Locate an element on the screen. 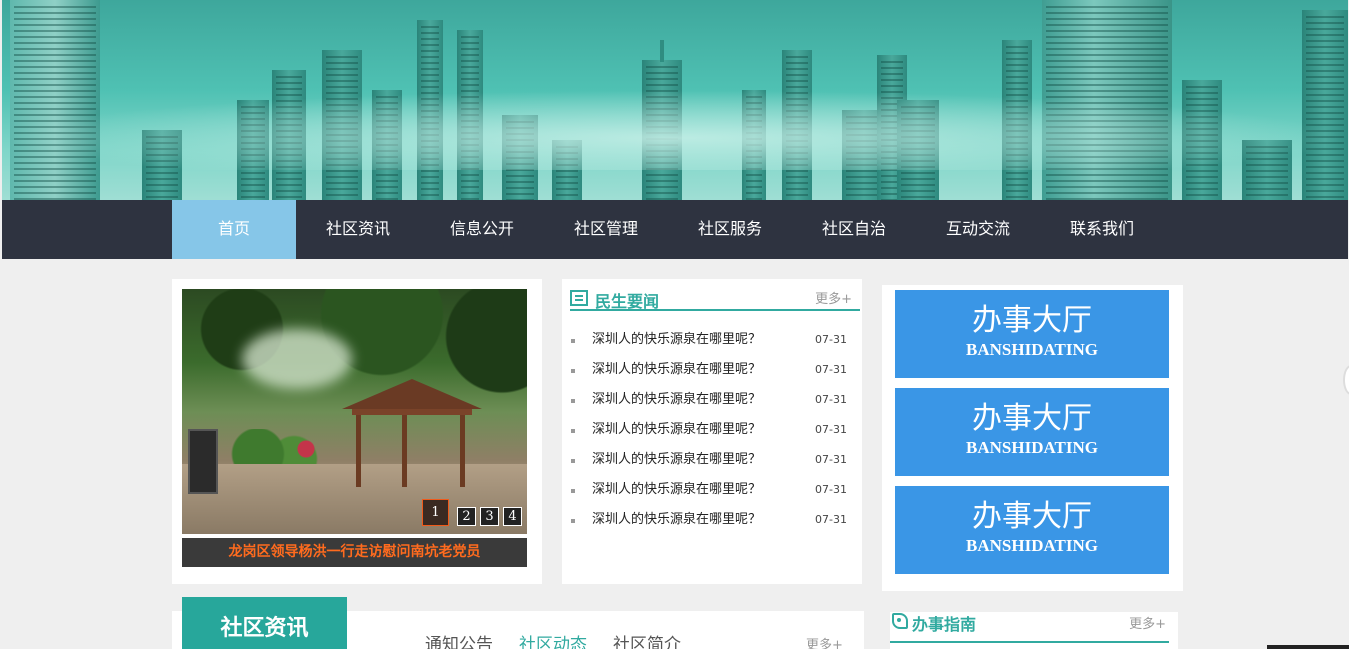  slider-image: 1 2 3 4 is located at coordinates (354, 411).